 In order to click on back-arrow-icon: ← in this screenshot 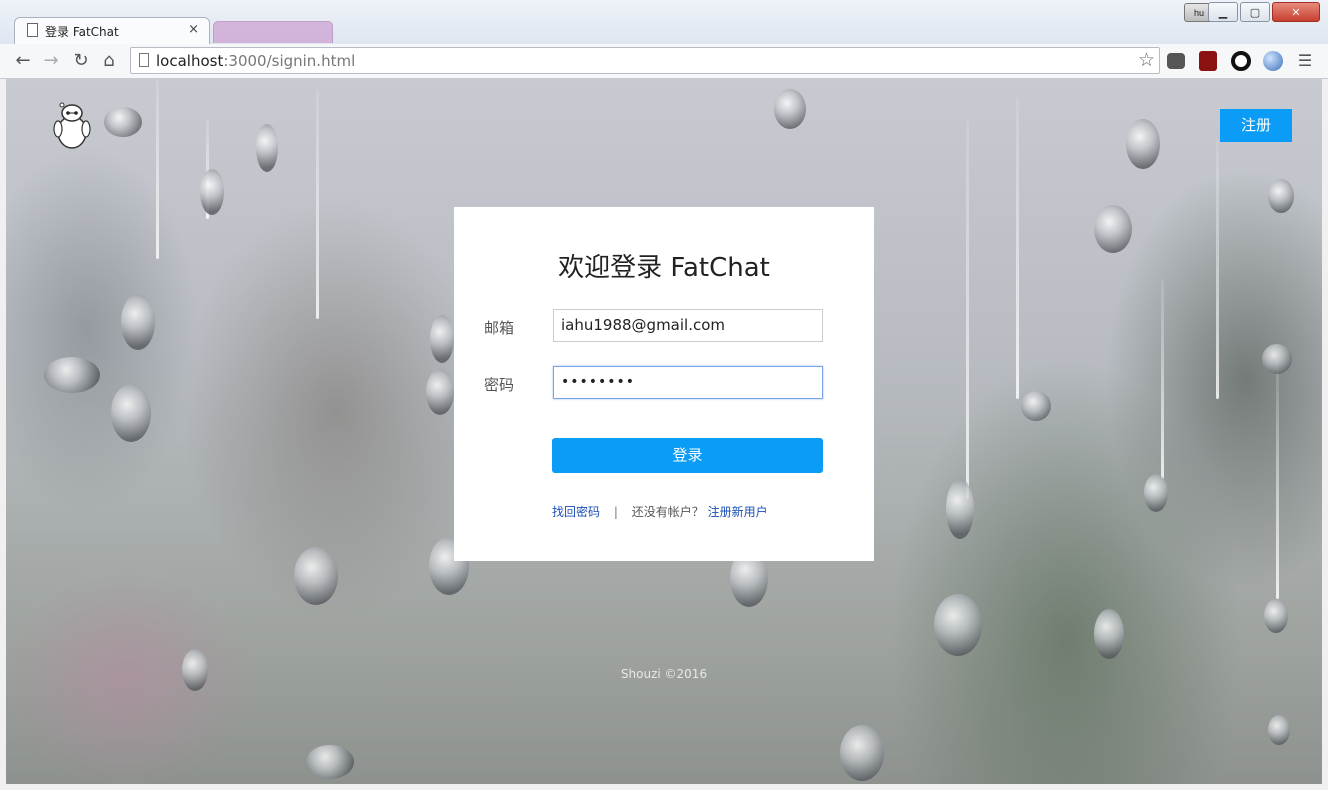, I will do `click(23, 61)`.